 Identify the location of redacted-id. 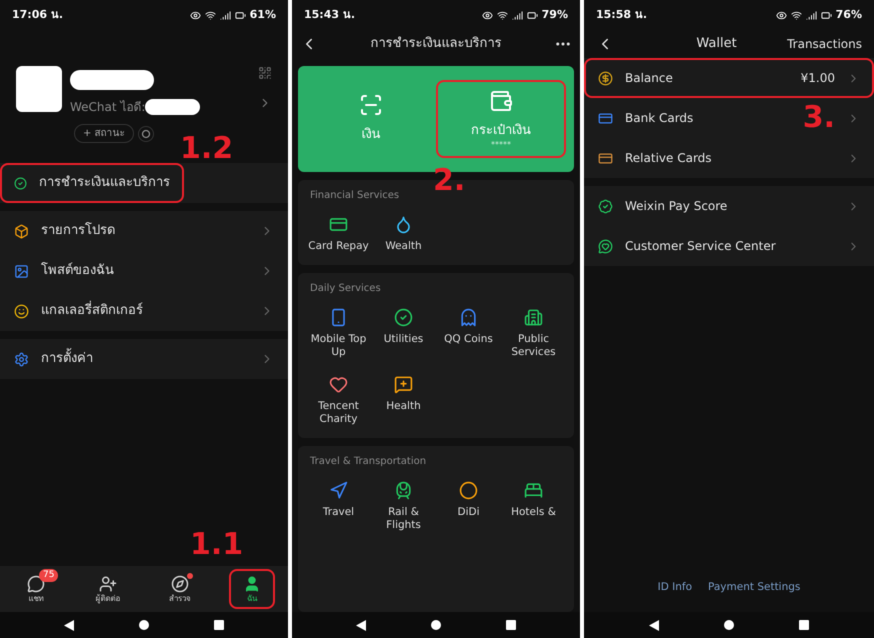
(172, 107).